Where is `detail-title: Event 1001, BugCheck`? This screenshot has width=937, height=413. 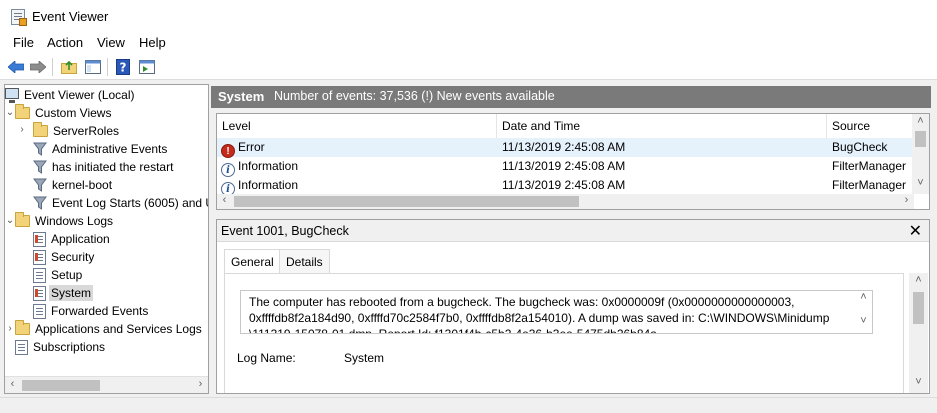 detail-title: Event 1001, BugCheck is located at coordinates (285, 231).